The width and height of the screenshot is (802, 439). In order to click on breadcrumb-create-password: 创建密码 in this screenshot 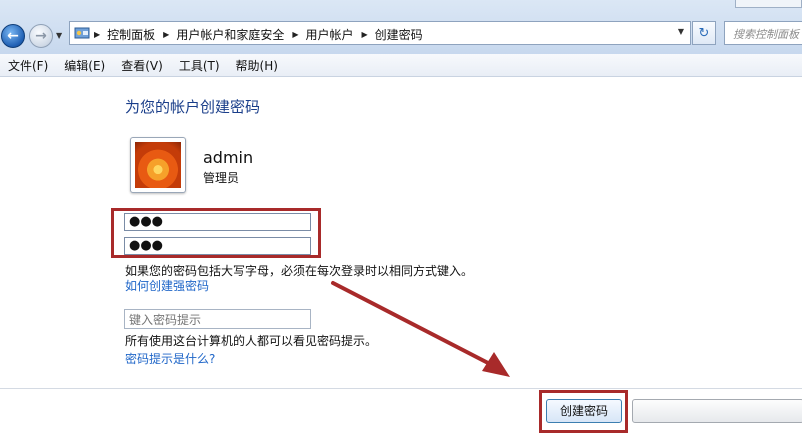, I will do `click(399, 34)`.